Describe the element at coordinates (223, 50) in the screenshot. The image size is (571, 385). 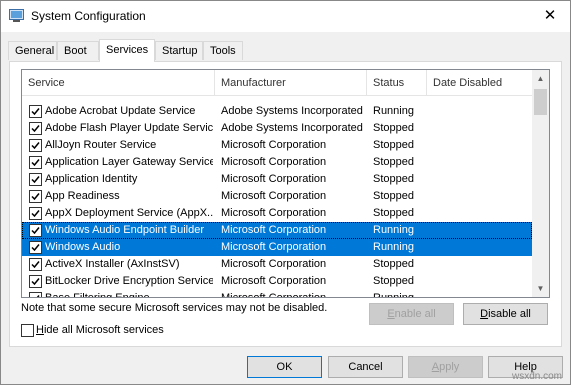
I see `tab-tools: Tools` at that location.